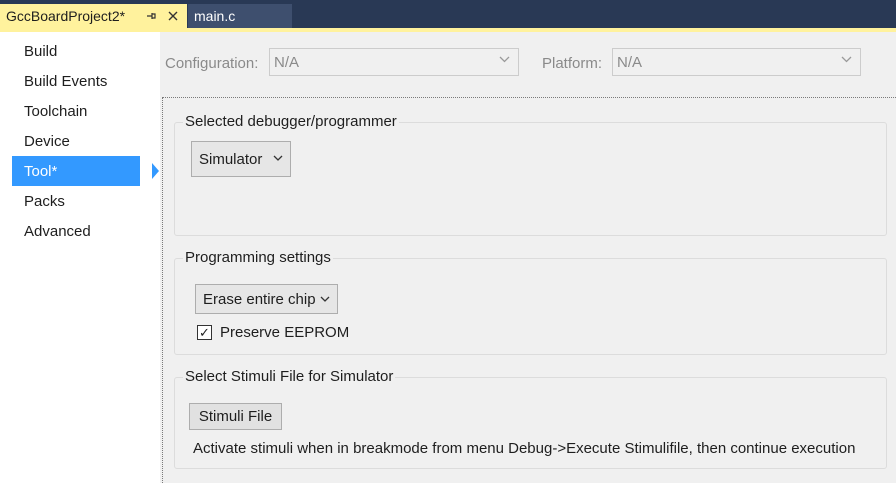 This screenshot has width=896, height=483. Describe the element at coordinates (240, 16) in the screenshot. I see `tab-main-c: main.c` at that location.